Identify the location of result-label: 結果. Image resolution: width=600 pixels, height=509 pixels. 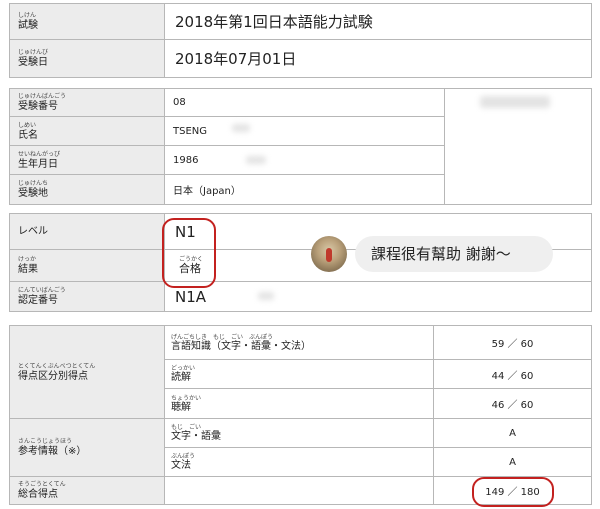
(28, 269).